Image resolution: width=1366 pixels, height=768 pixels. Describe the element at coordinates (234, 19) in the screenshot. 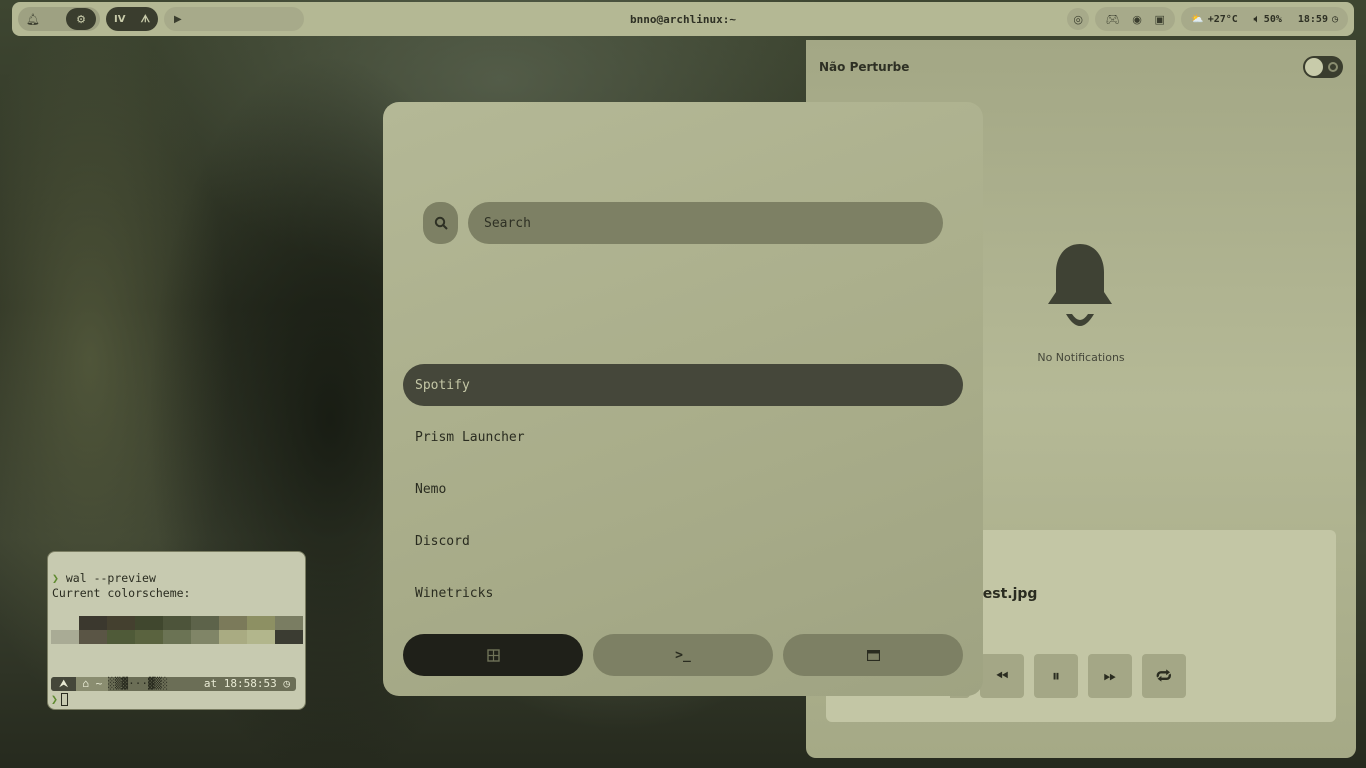

I see `media-widget: ▶` at that location.